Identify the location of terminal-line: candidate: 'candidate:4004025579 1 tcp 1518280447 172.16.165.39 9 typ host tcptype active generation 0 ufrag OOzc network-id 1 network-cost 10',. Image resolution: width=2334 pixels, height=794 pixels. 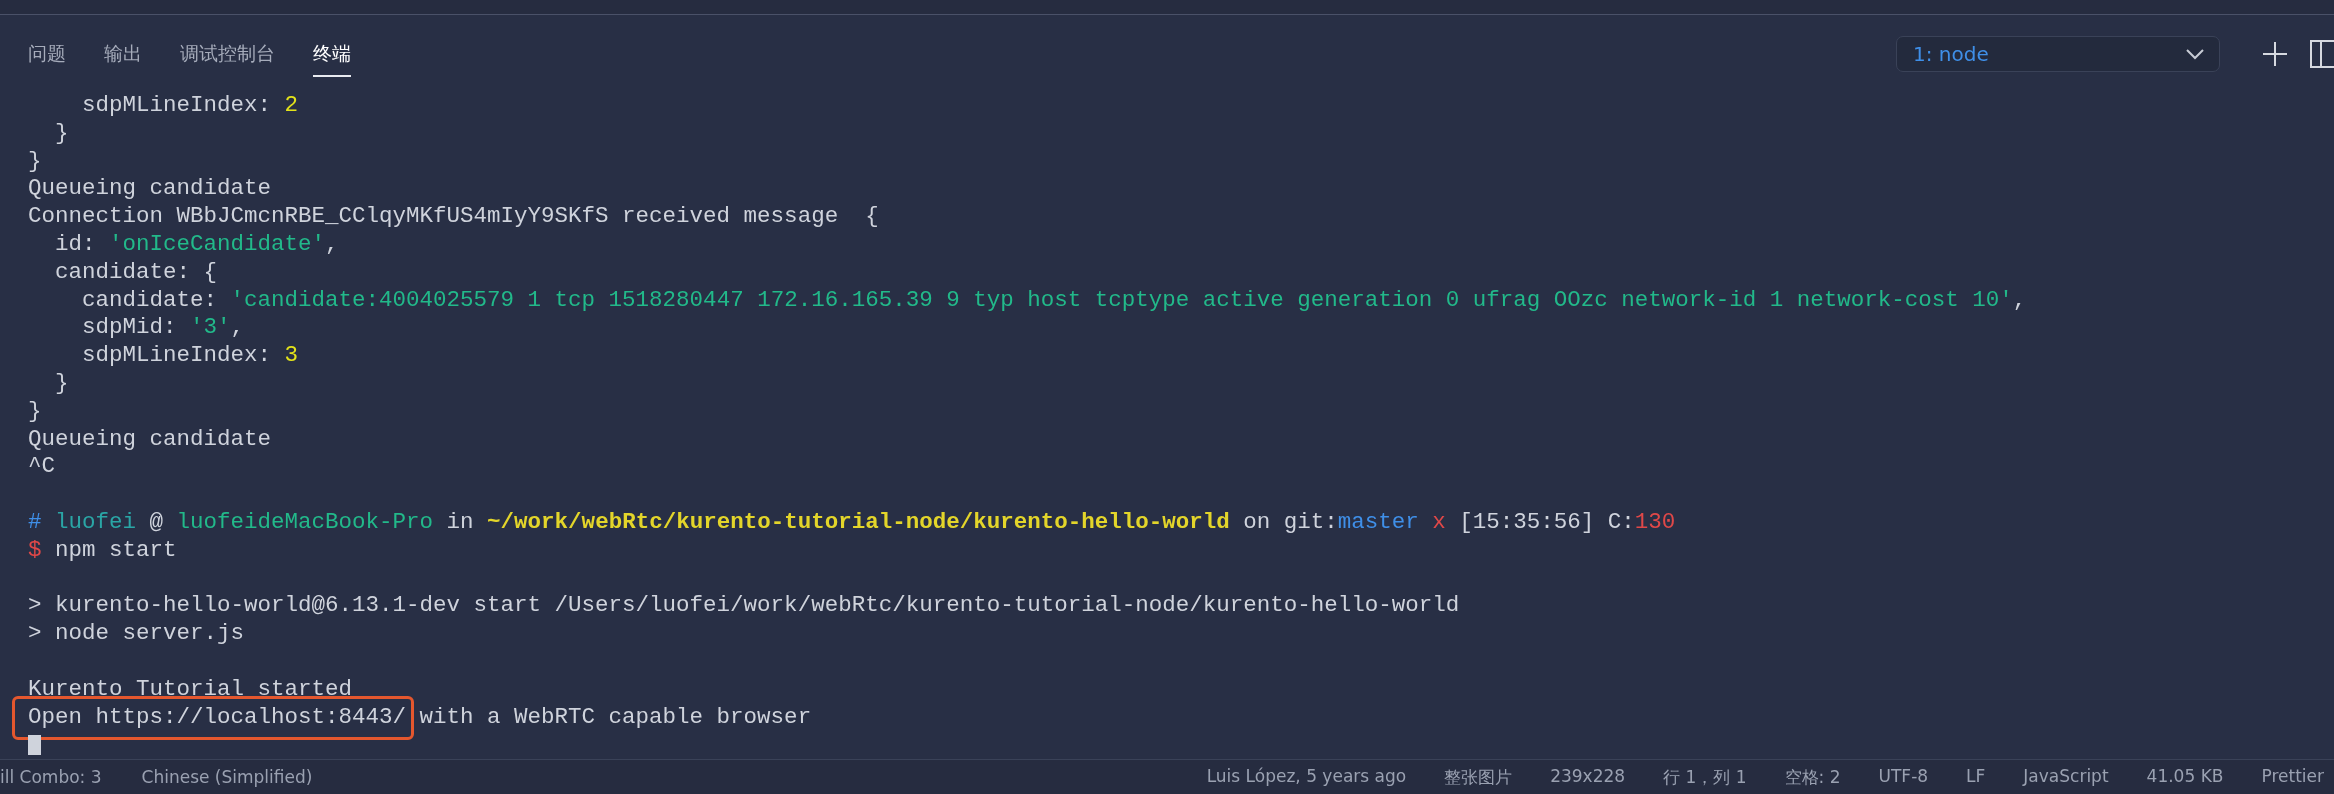
(1054, 300).